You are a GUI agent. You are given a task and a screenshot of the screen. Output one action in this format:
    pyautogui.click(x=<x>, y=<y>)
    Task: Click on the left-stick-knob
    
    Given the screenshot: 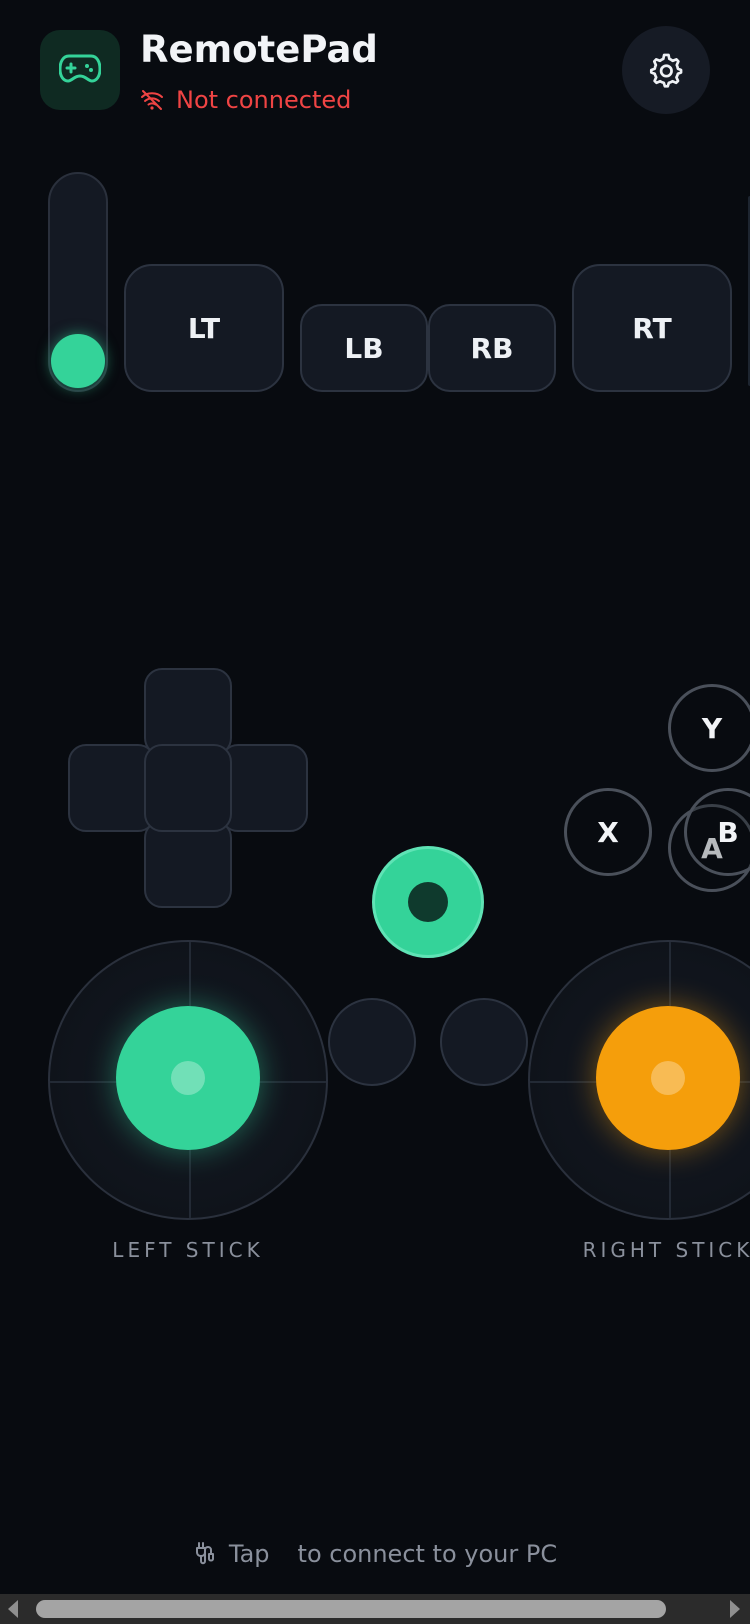 What is the action you would take?
    pyautogui.click(x=188, y=1078)
    